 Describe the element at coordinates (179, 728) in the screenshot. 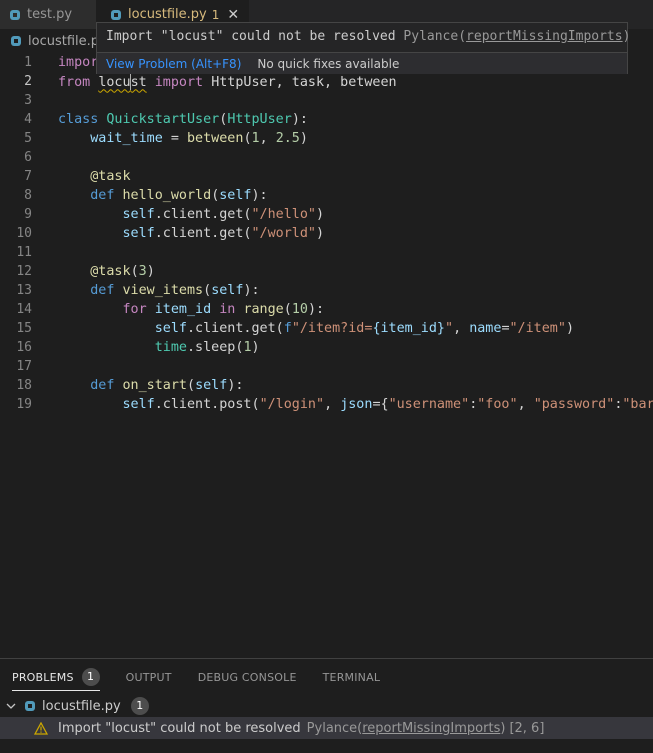

I see `problem-message: Import "locust" could not be resolved` at that location.